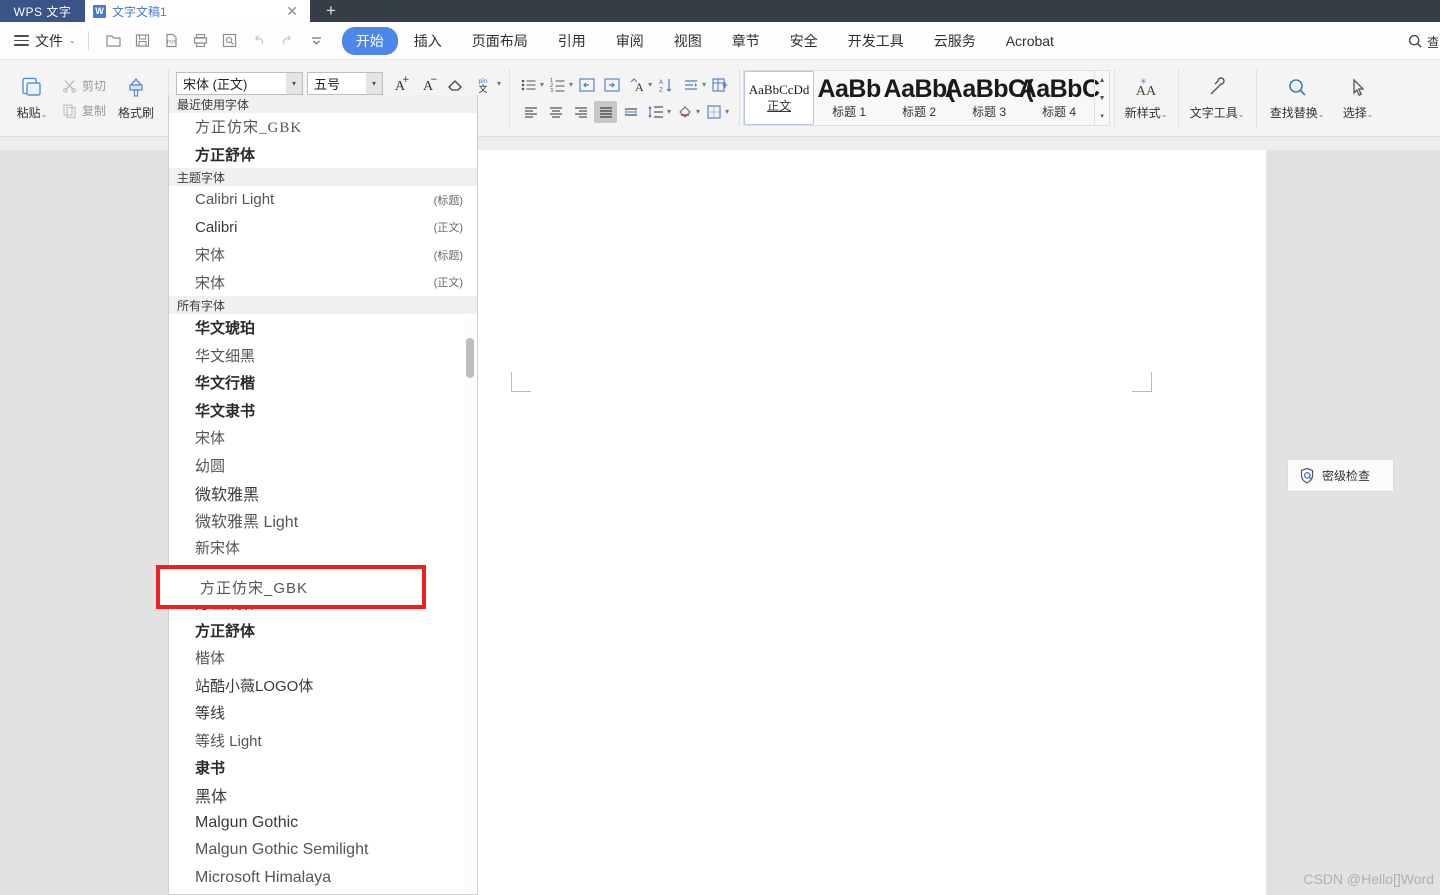 Image resolution: width=1440 pixels, height=895 pixels. Describe the element at coordinates (528, 85) in the screenshot. I see `bullet-list-button` at that location.